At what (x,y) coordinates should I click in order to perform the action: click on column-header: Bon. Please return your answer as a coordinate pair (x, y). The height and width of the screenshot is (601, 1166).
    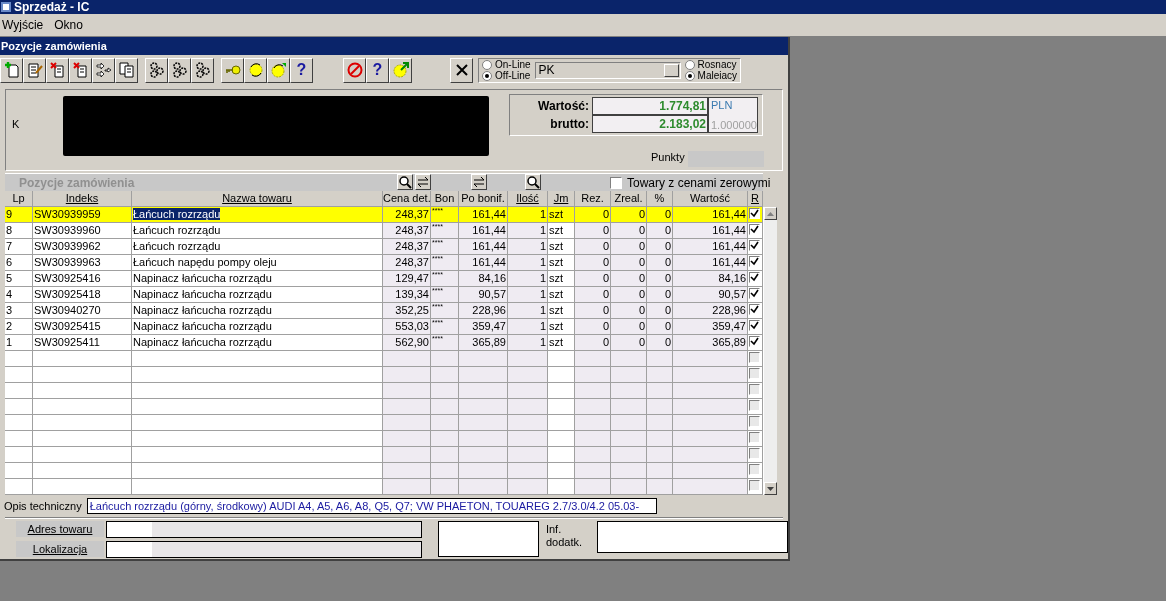
    Looking at the image, I should click on (445, 199).